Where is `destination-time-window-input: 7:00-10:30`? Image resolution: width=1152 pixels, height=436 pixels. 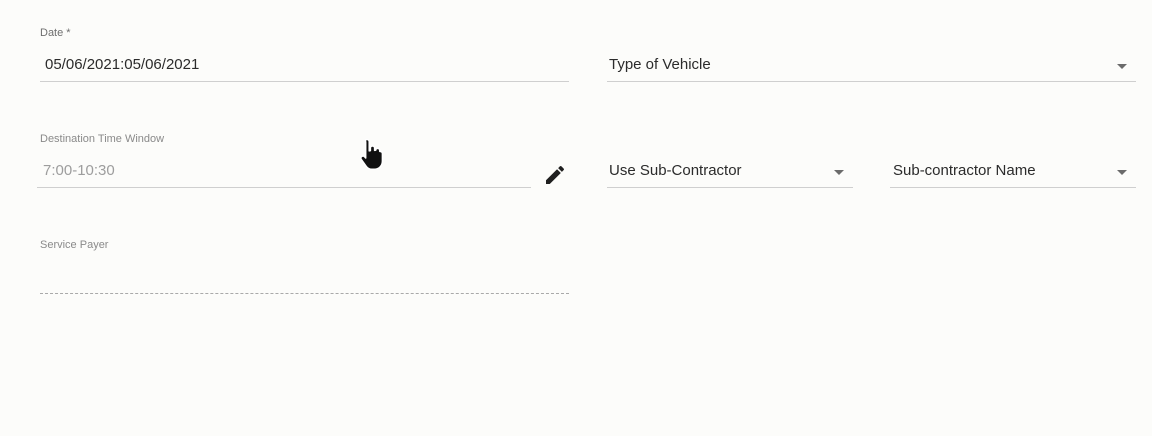
destination-time-window-input: 7:00-10:30 is located at coordinates (79, 170).